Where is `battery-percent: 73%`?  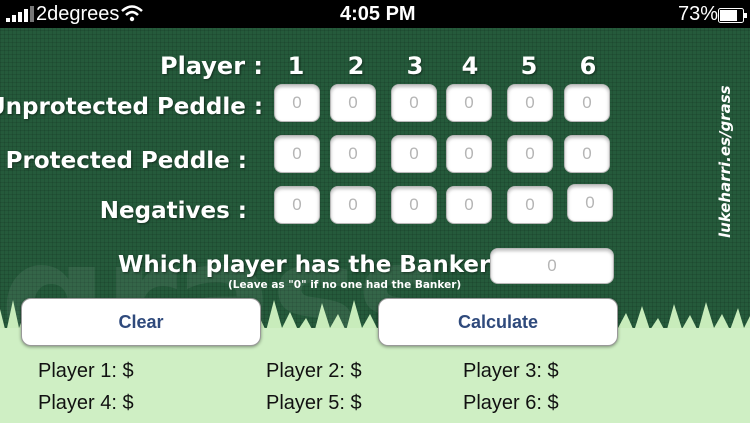 battery-percent: 73% is located at coordinates (698, 14).